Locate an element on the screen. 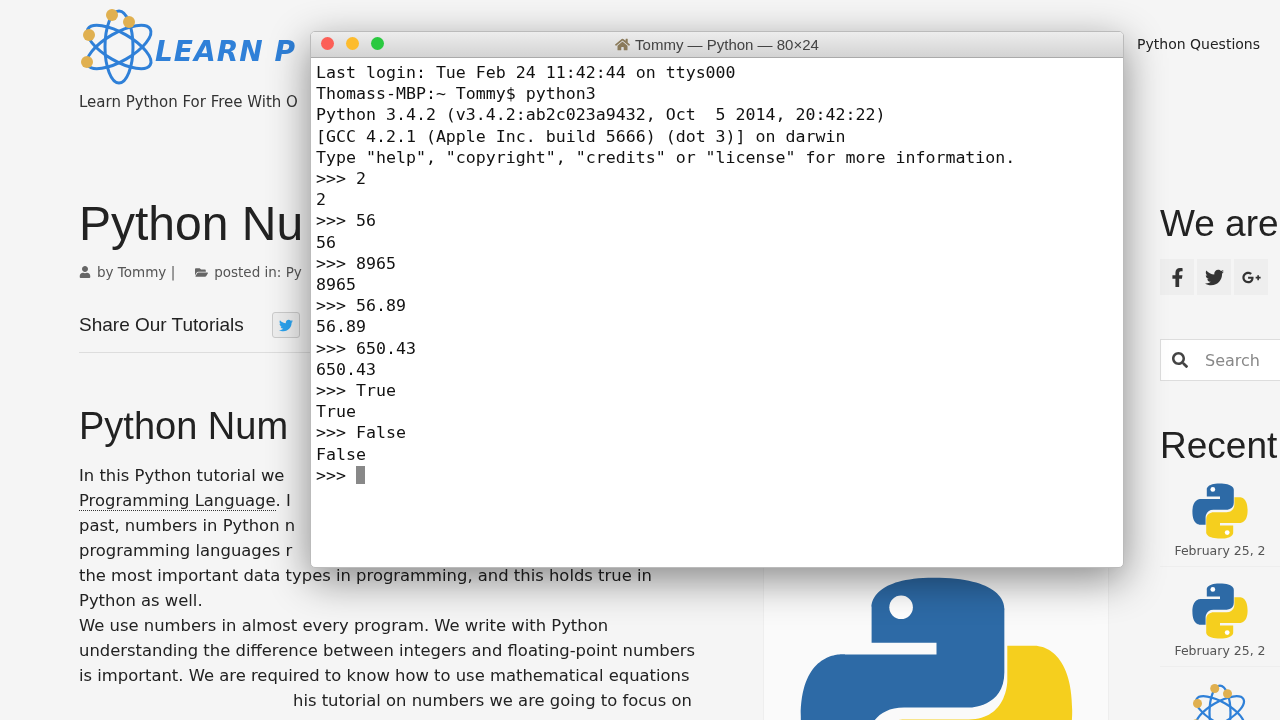  terminal-line: >>> False is located at coordinates (361, 433).